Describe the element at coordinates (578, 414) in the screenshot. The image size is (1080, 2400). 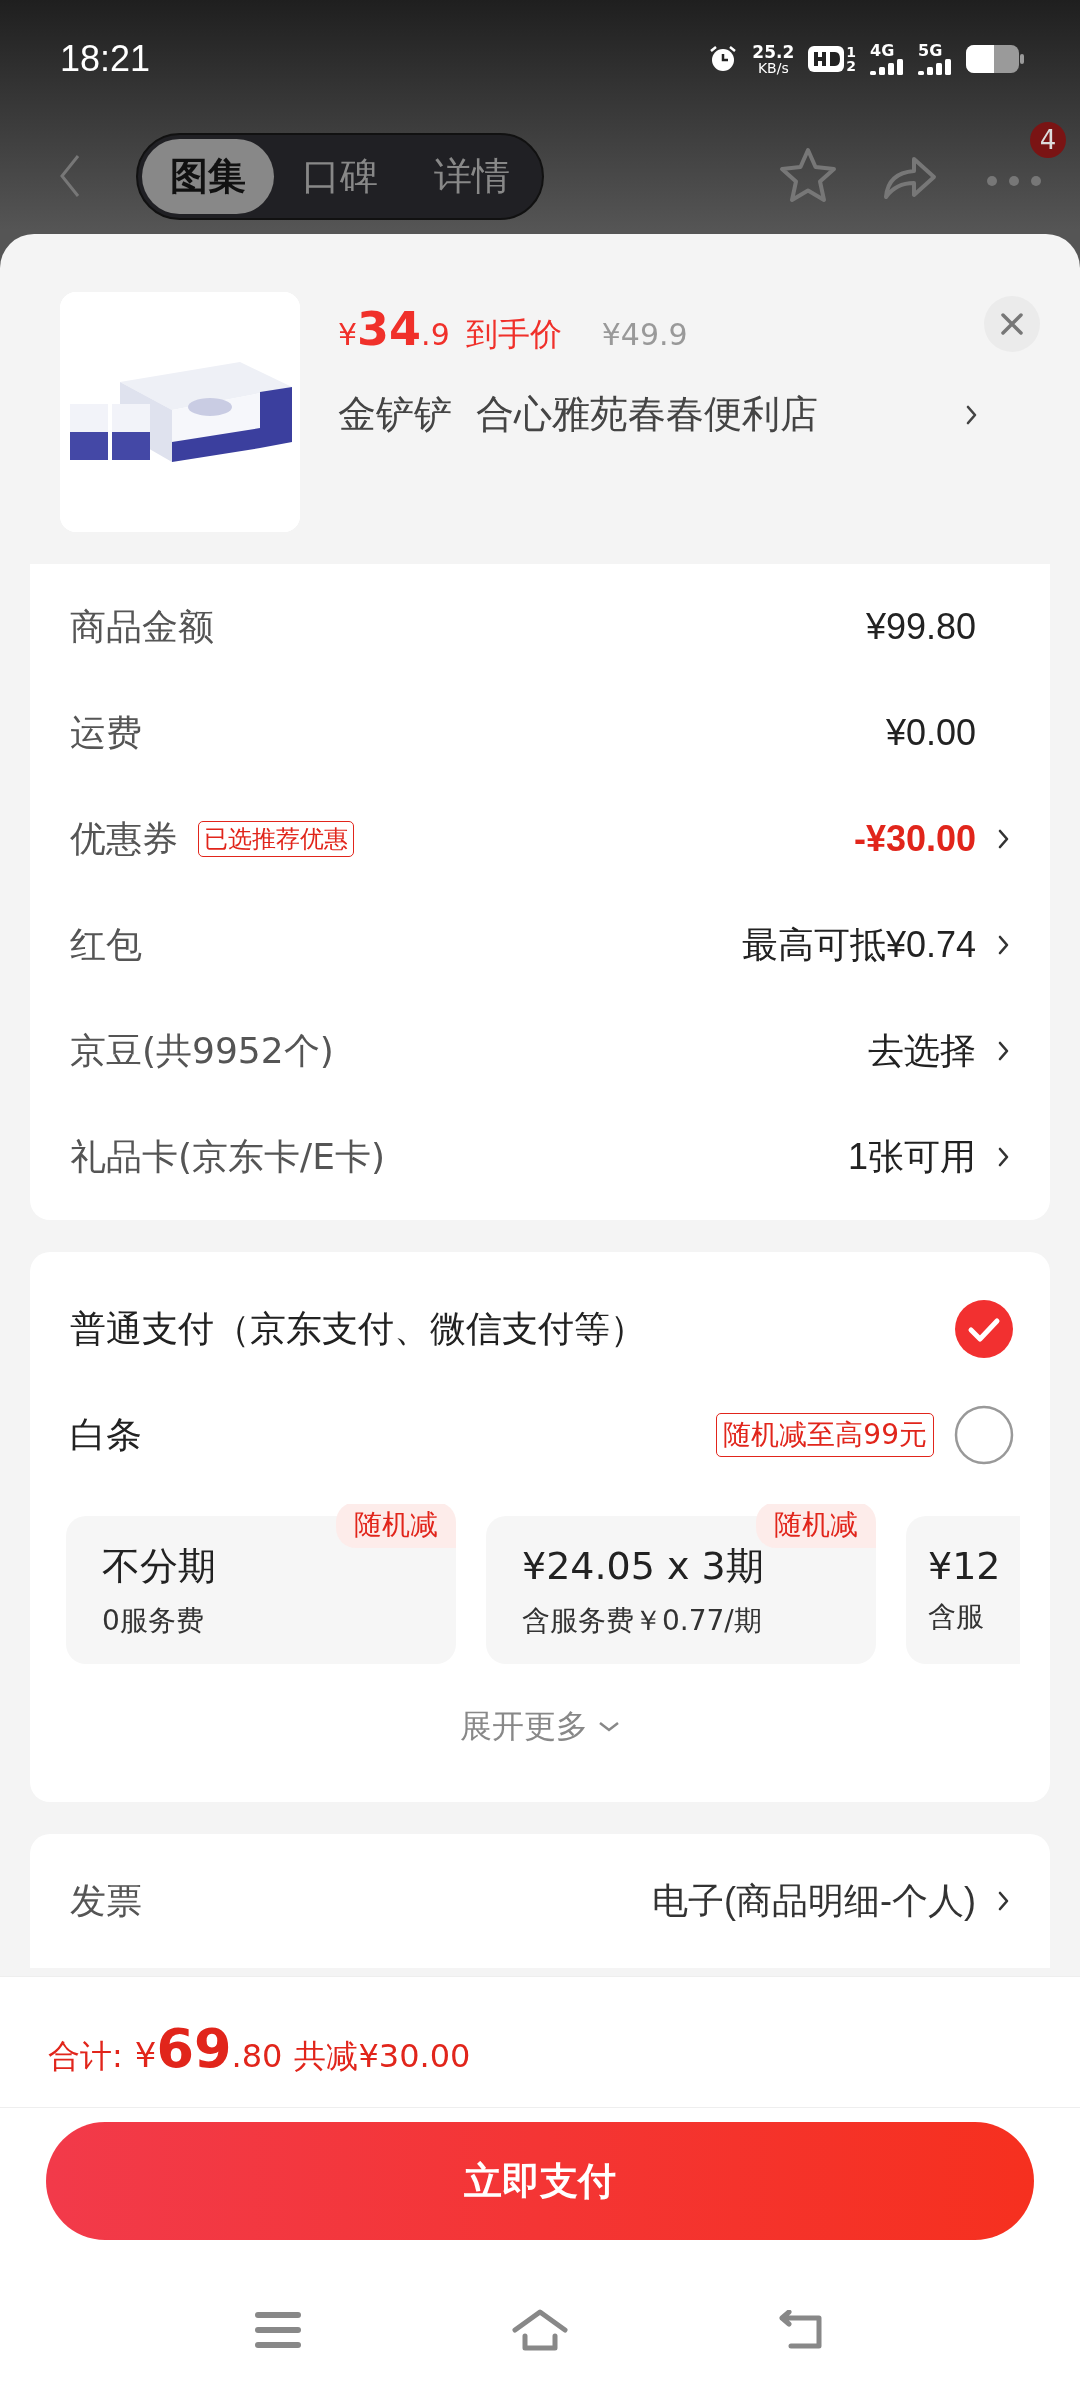
I see `store-name: 金铲铲 合心雅苑春春便利店` at that location.